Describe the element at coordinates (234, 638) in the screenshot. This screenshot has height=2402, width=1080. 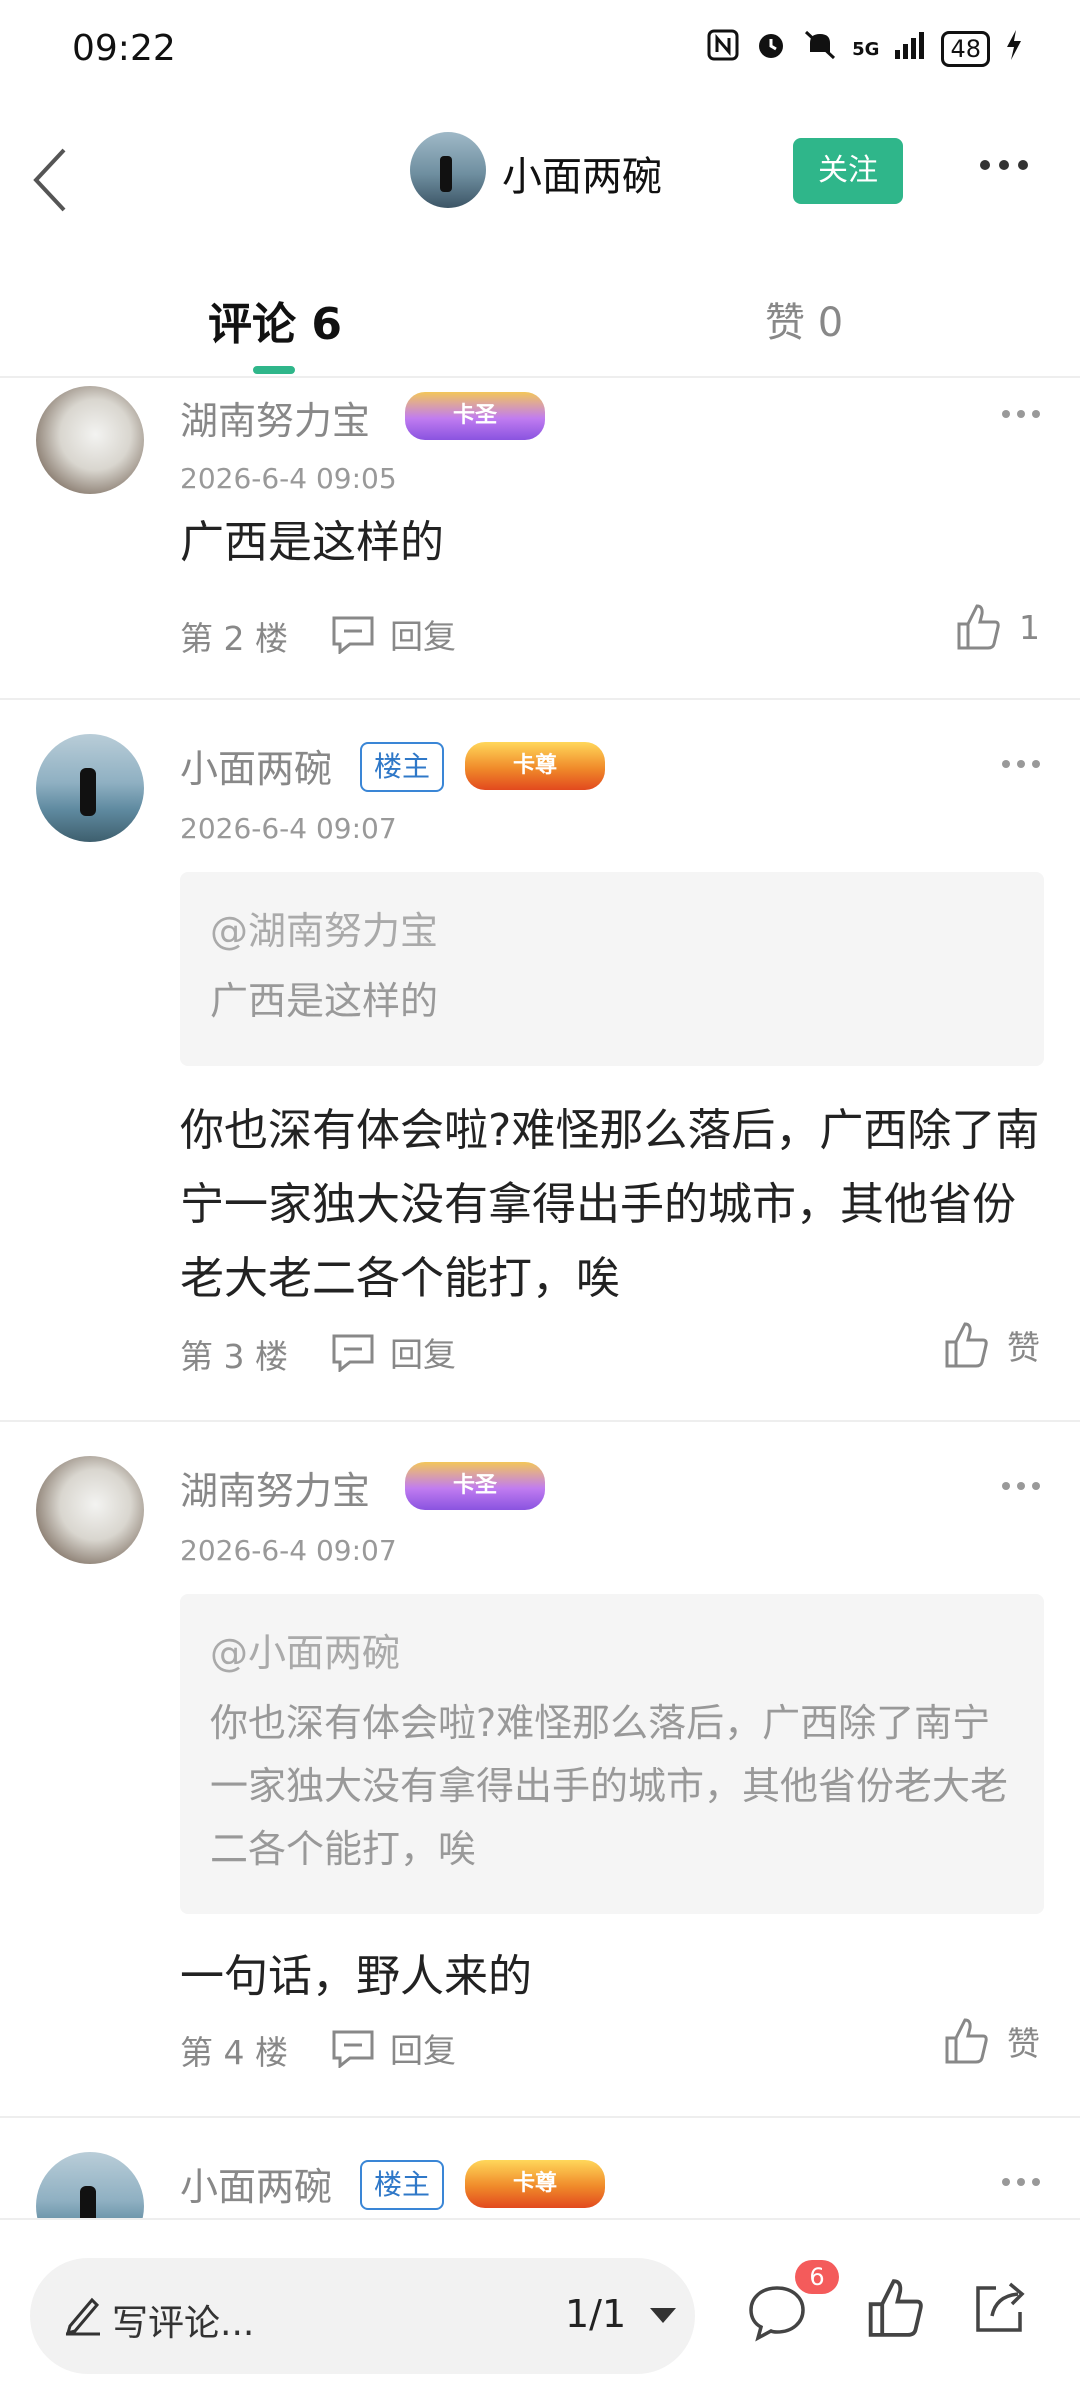
I see `floor-label: 第 2 楼` at that location.